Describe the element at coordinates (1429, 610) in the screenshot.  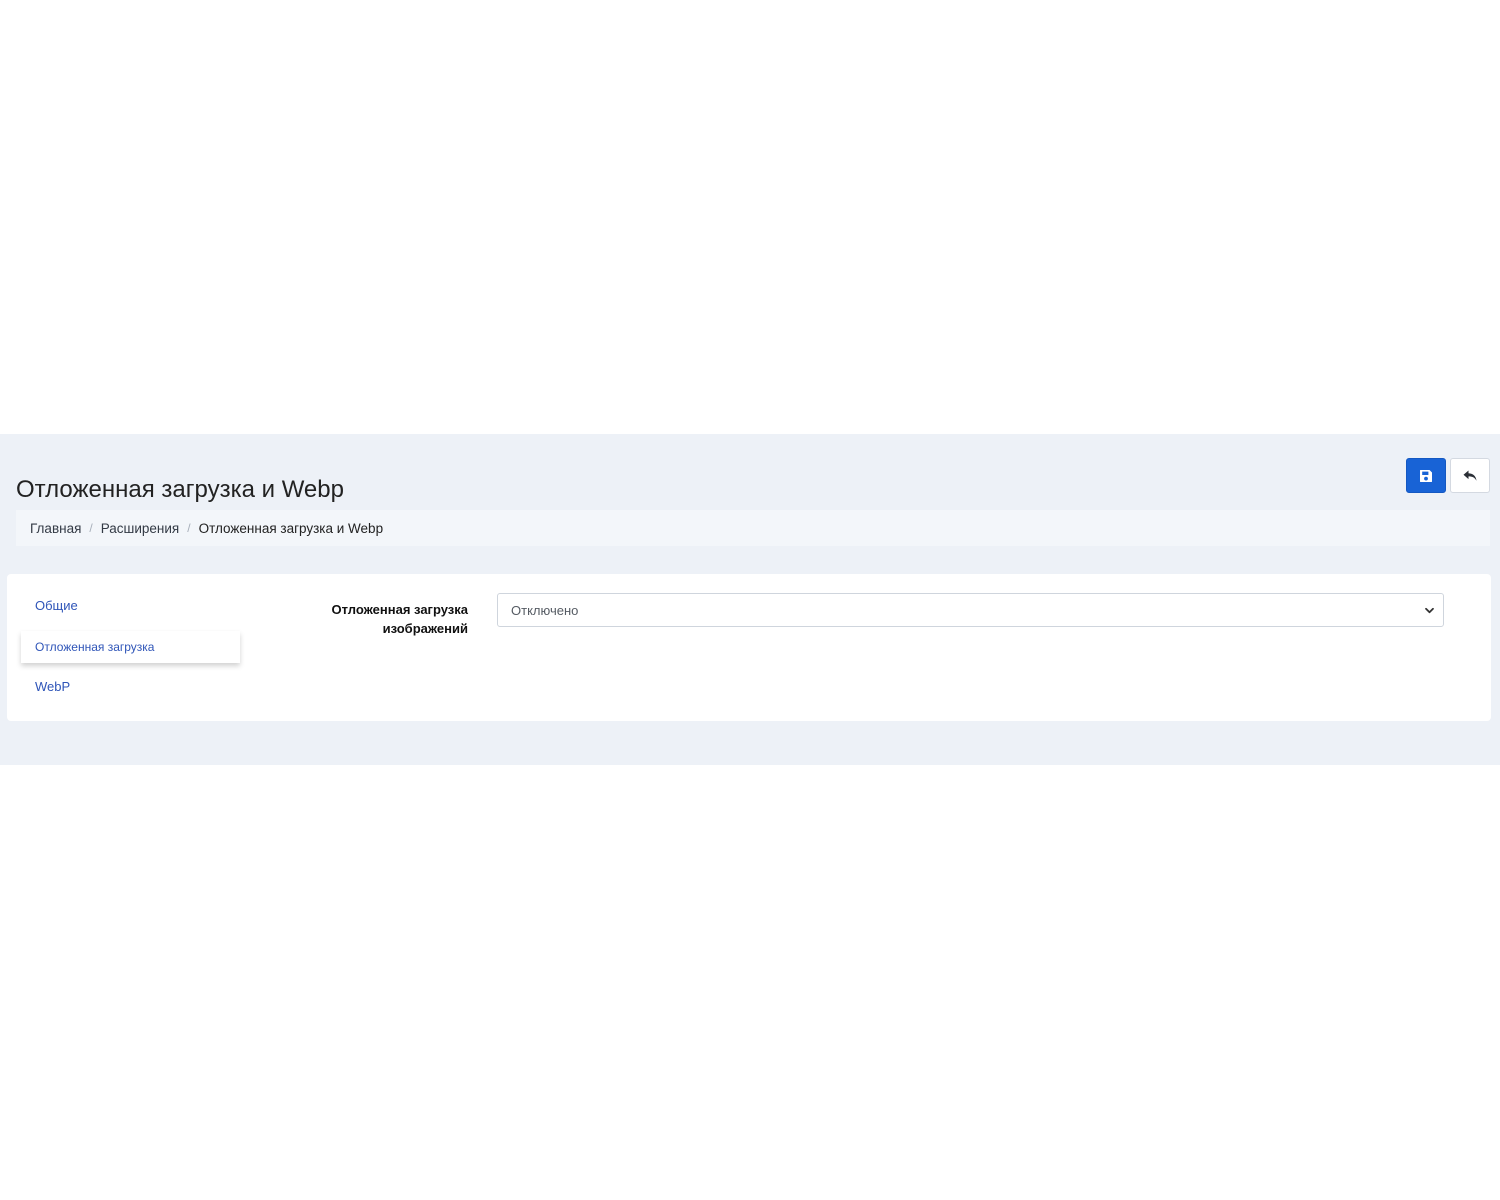
I see `chevron-down-icon` at that location.